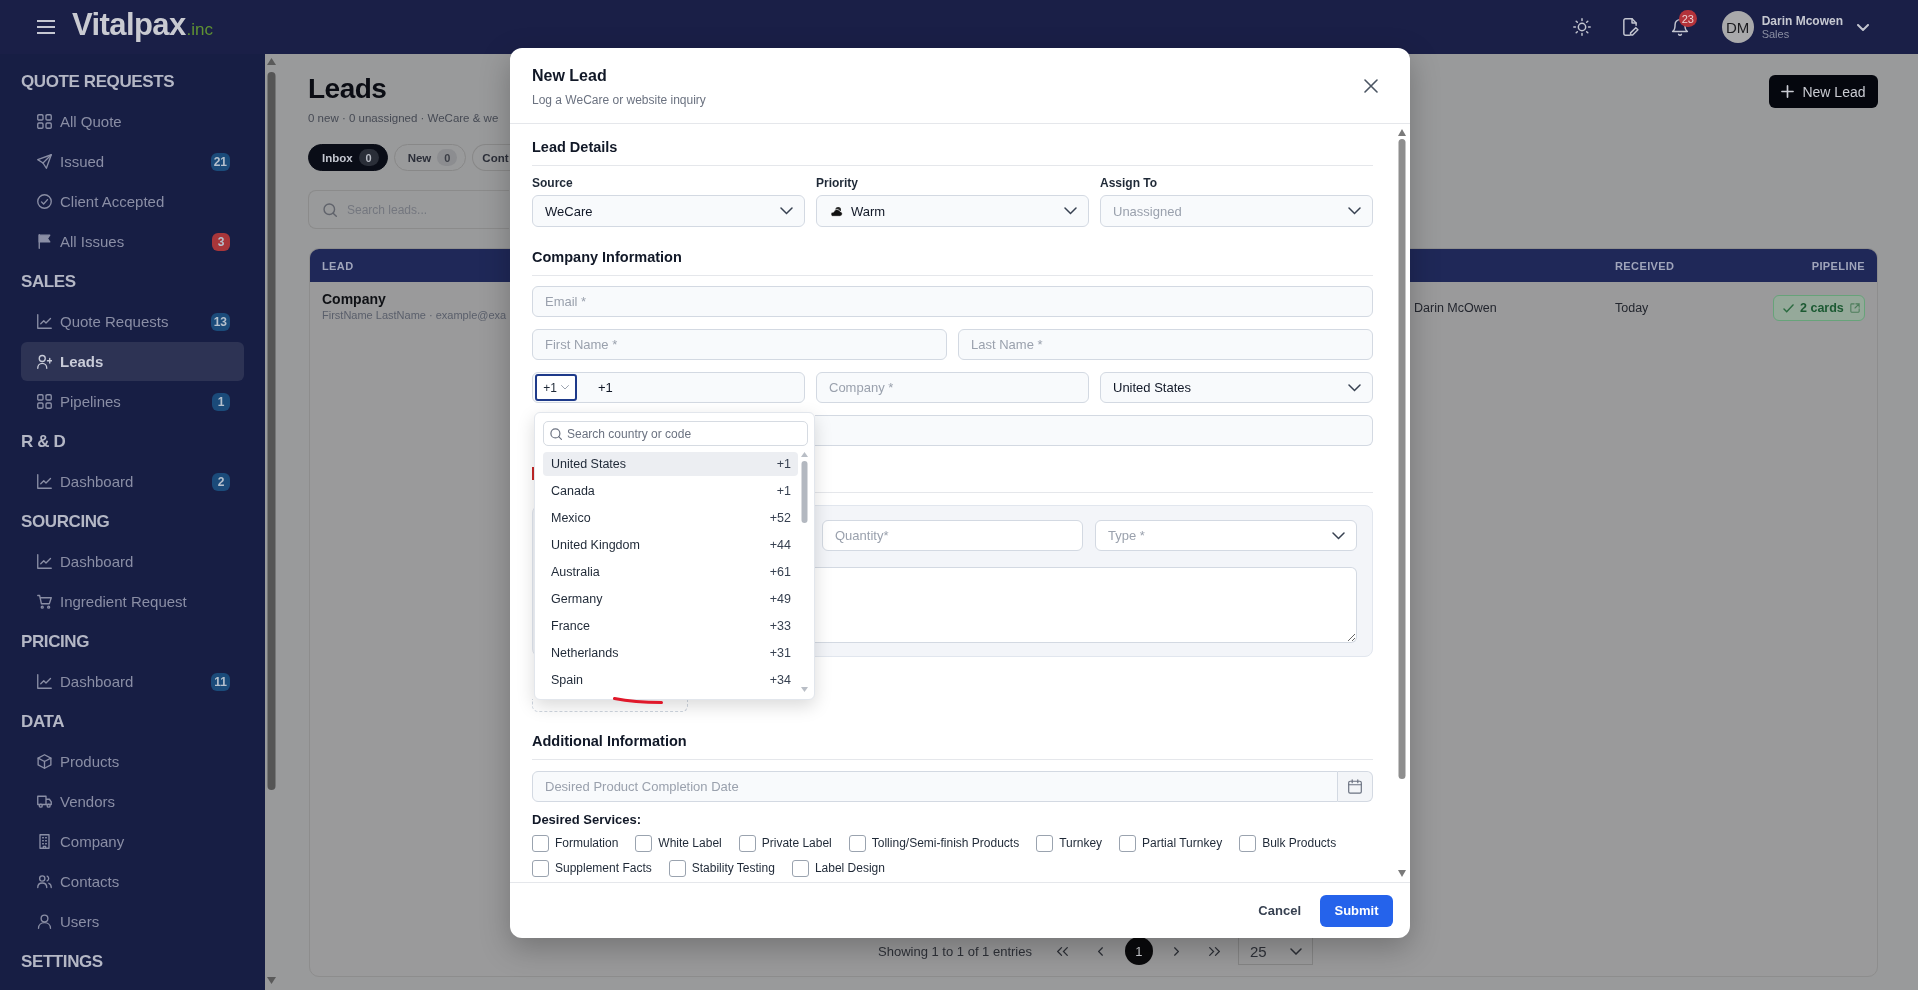 The height and width of the screenshot is (990, 1918). Describe the element at coordinates (733, 868) in the screenshot. I see `checkbox-label: Stability Testing` at that location.